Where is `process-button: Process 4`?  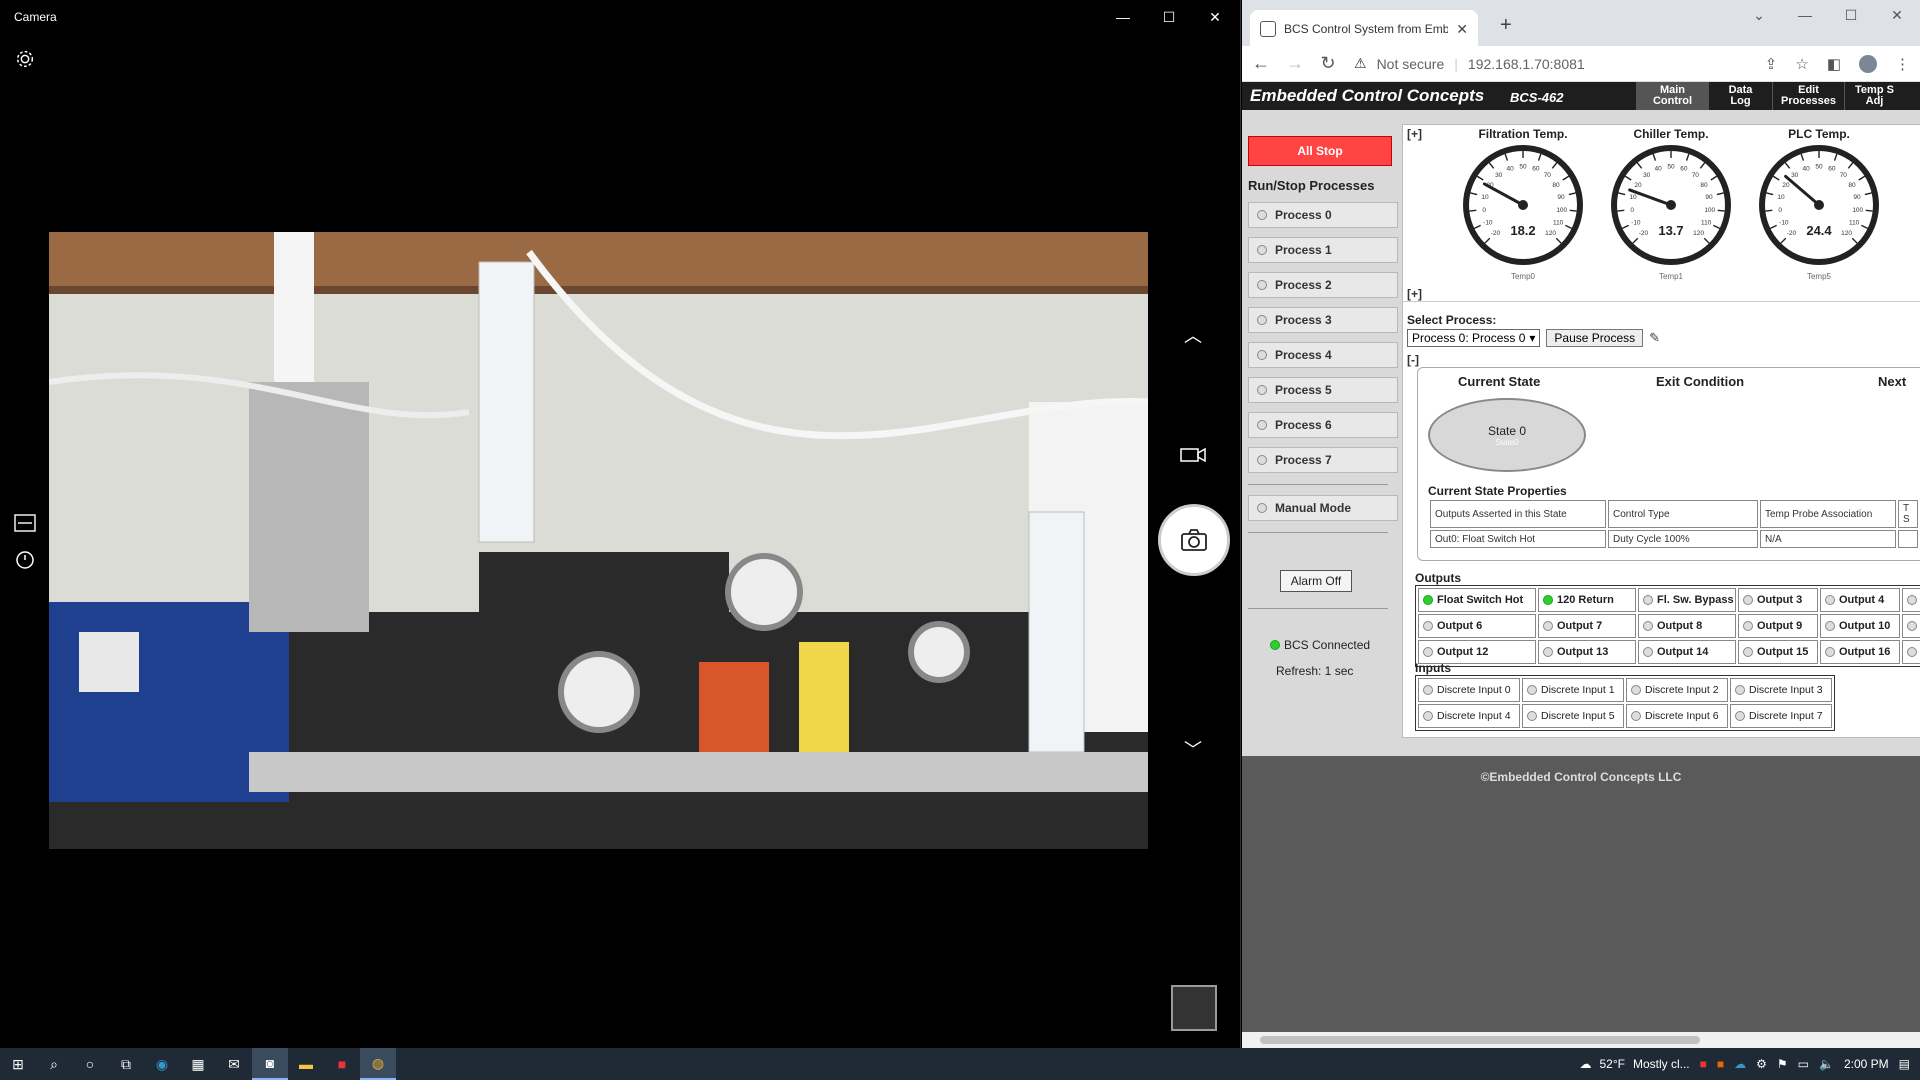
process-button: Process 4 is located at coordinates (1323, 355).